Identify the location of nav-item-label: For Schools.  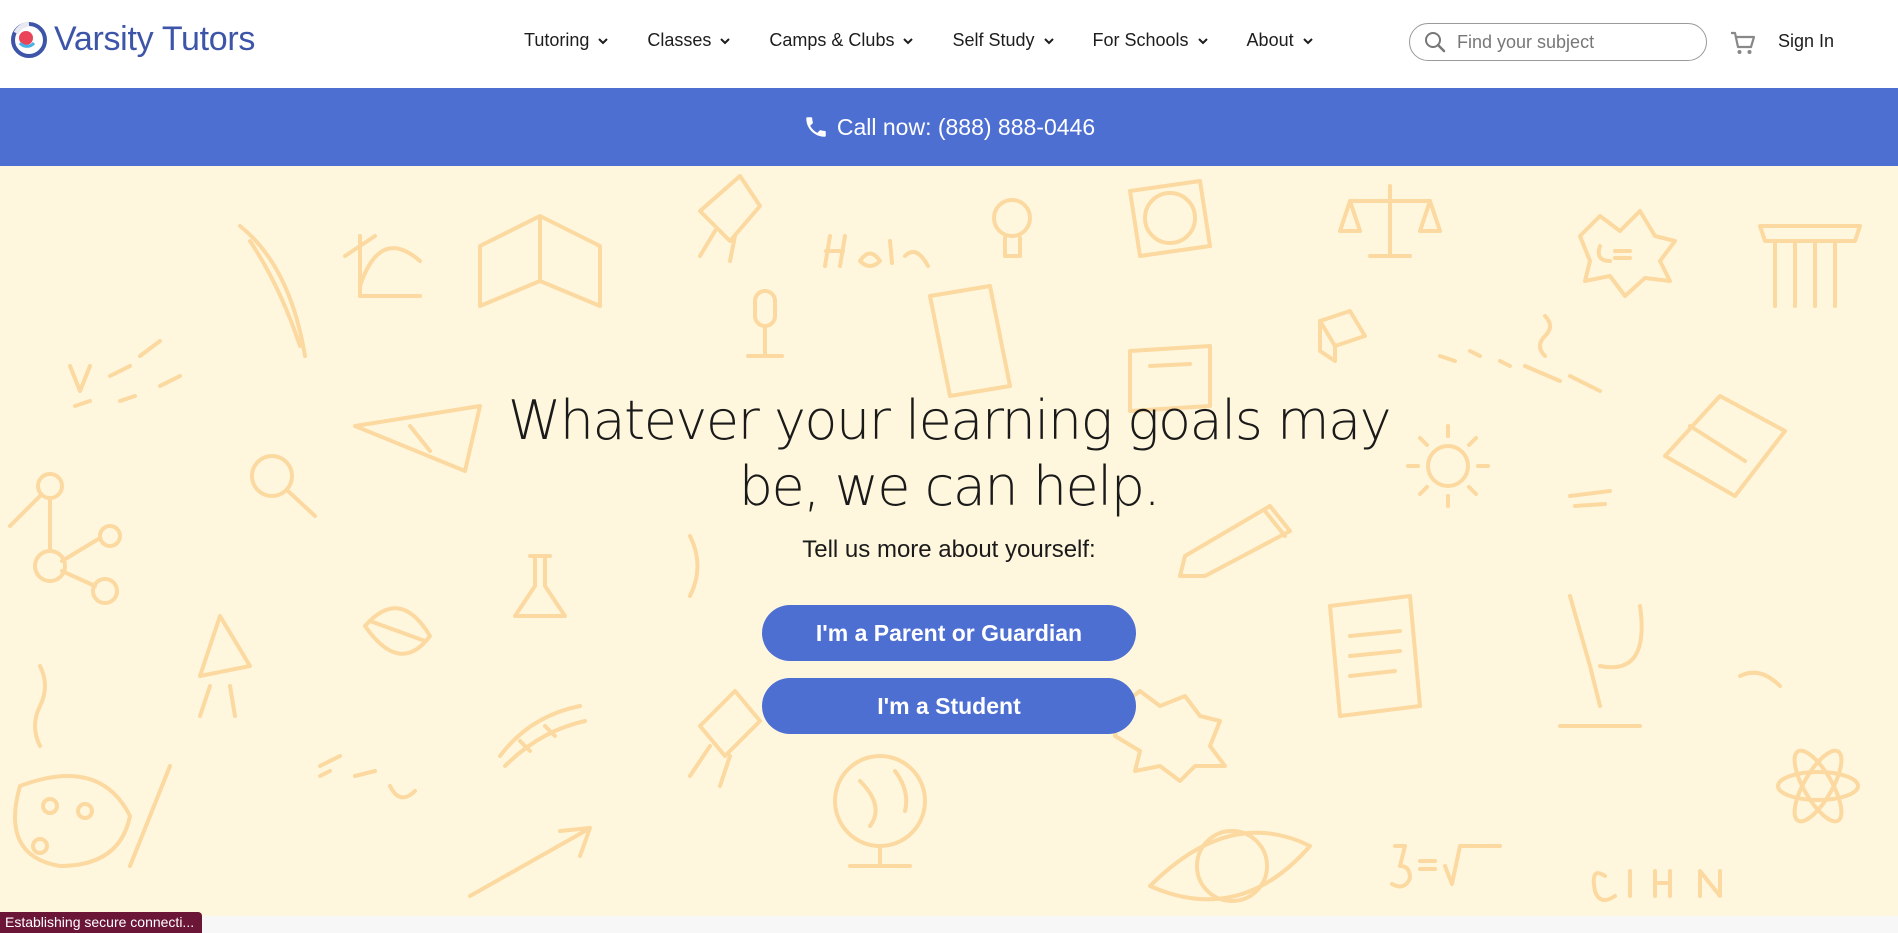
(1140, 40).